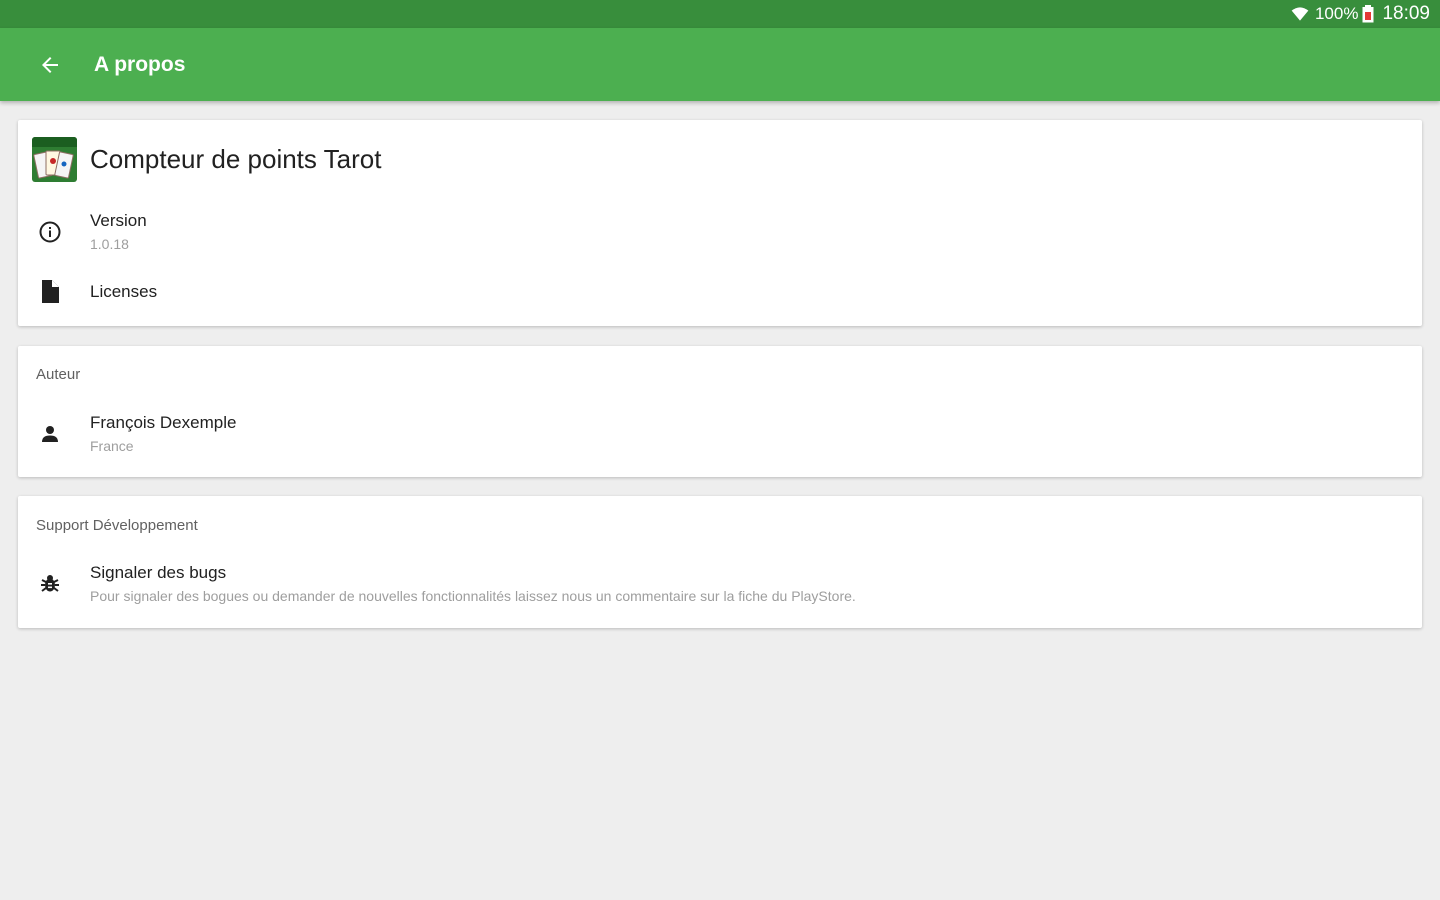 This screenshot has height=900, width=1440. What do you see at coordinates (236, 159) in the screenshot?
I see `app-name: Compteur de points Tarot` at bounding box center [236, 159].